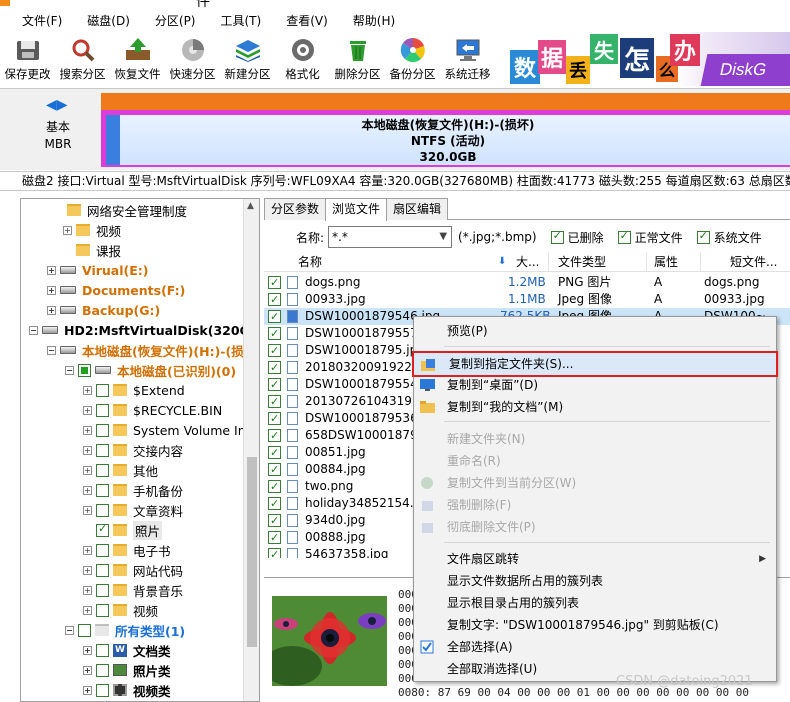 This screenshot has width=790, height=702. I want to click on tree-item: − HD2:MsftVirtualDisk(320GB), so click(144, 330).